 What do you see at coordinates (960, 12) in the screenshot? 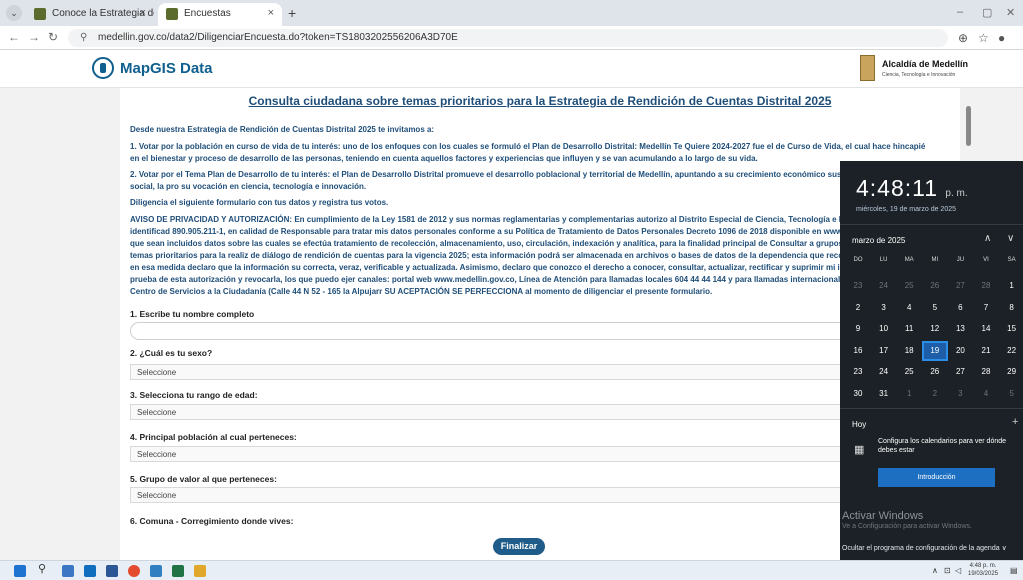
I see `minimize-icon: –` at bounding box center [960, 12].